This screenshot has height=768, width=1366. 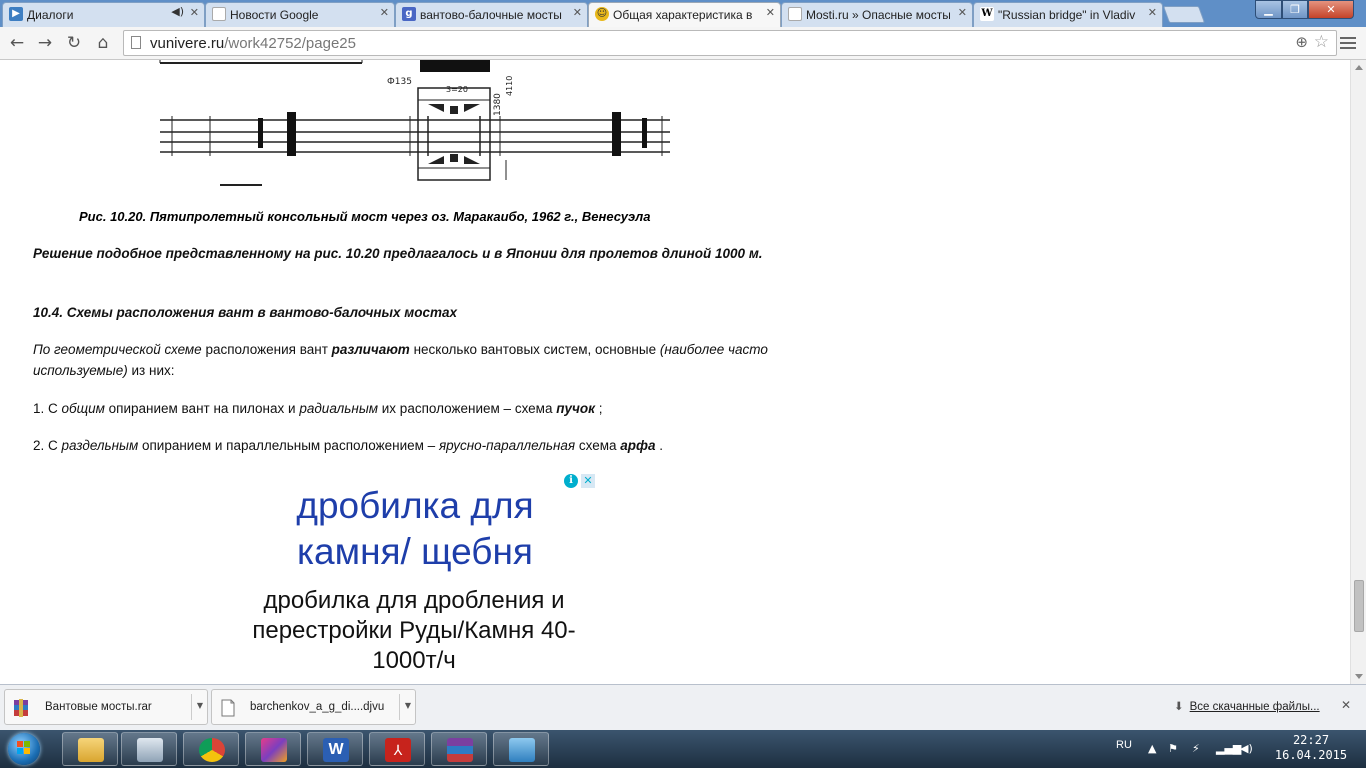 What do you see at coordinates (274, 15) in the screenshot?
I see `tab-title: Новости Google` at bounding box center [274, 15].